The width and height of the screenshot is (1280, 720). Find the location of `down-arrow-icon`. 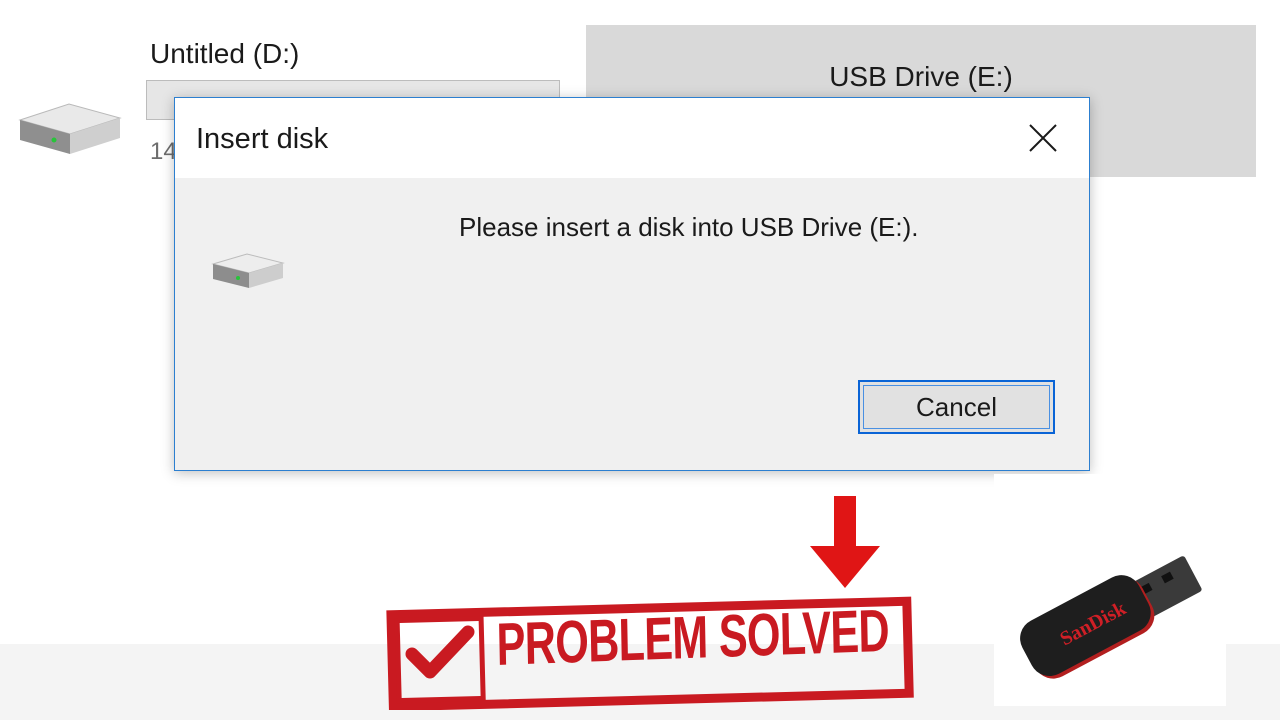

down-arrow-icon is located at coordinates (845, 543).